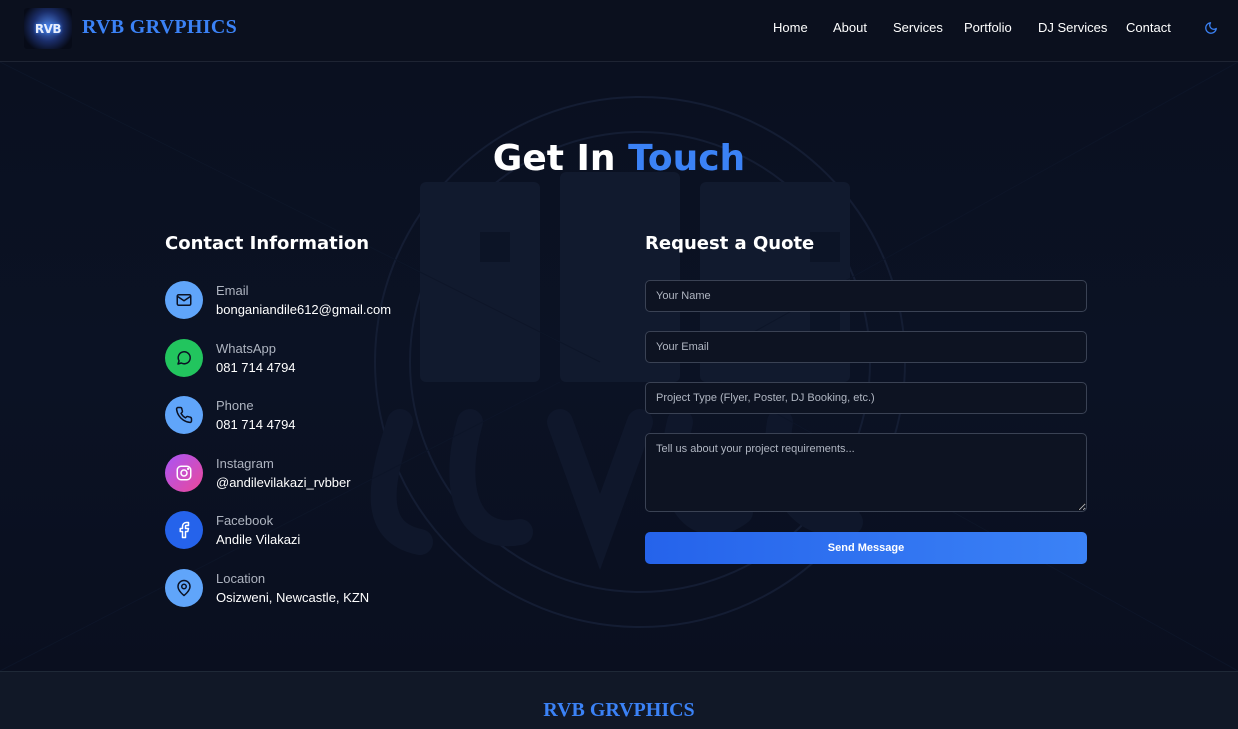 The image size is (1238, 729). Describe the element at coordinates (866, 398) in the screenshot. I see `project-type-input` at that location.